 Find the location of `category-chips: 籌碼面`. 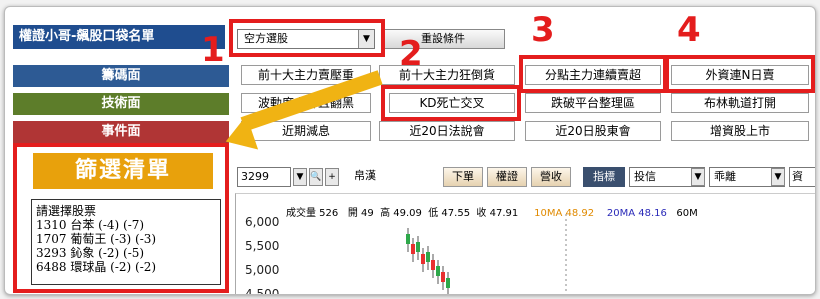

category-chips: 籌碼面 is located at coordinates (121, 76).